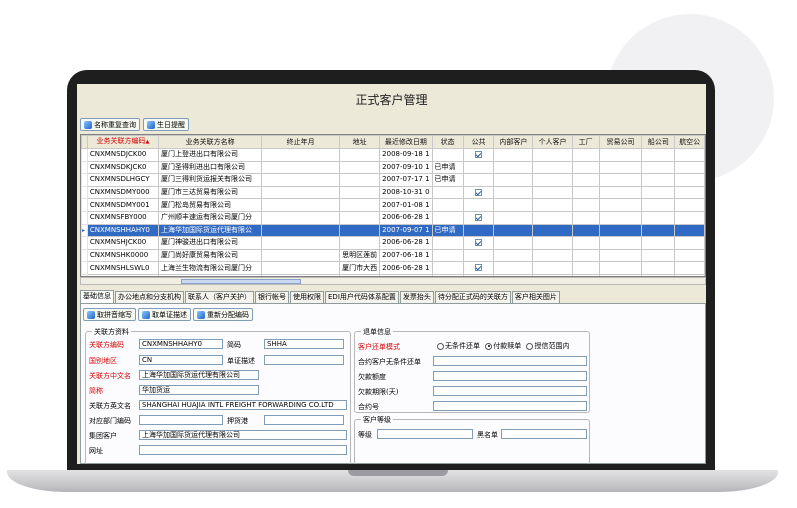 The image size is (797, 508). What do you see at coordinates (304, 360) in the screenshot?
I see `docdesc-field` at bounding box center [304, 360].